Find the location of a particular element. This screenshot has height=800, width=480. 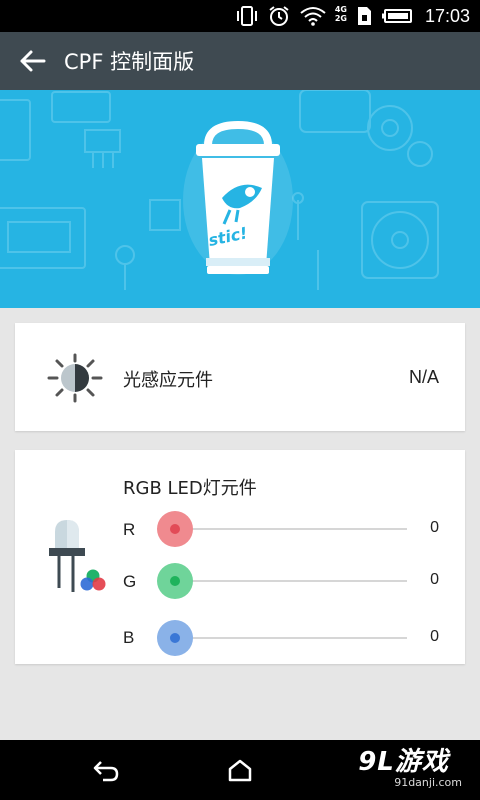

slider-g-thumb is located at coordinates (175, 581).